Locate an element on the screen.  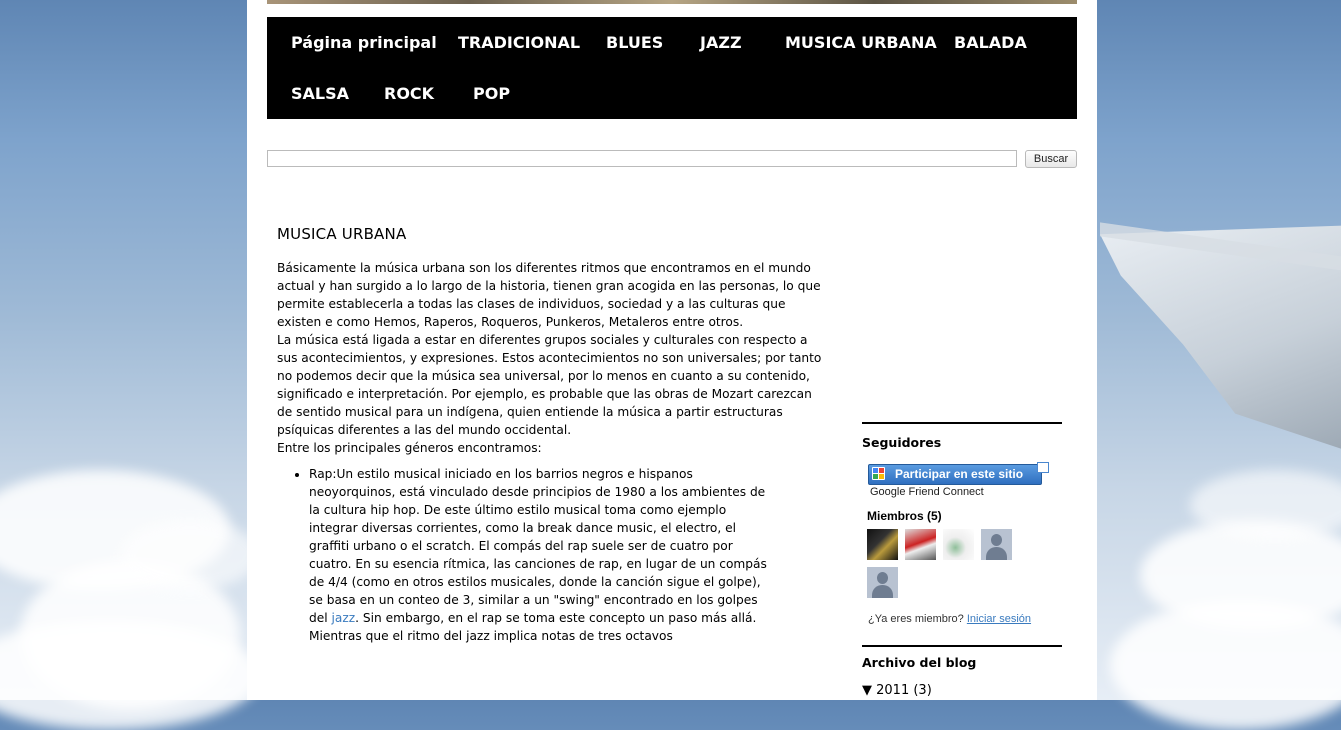
sign-in-link: Iniciar sesión is located at coordinates (999, 619).